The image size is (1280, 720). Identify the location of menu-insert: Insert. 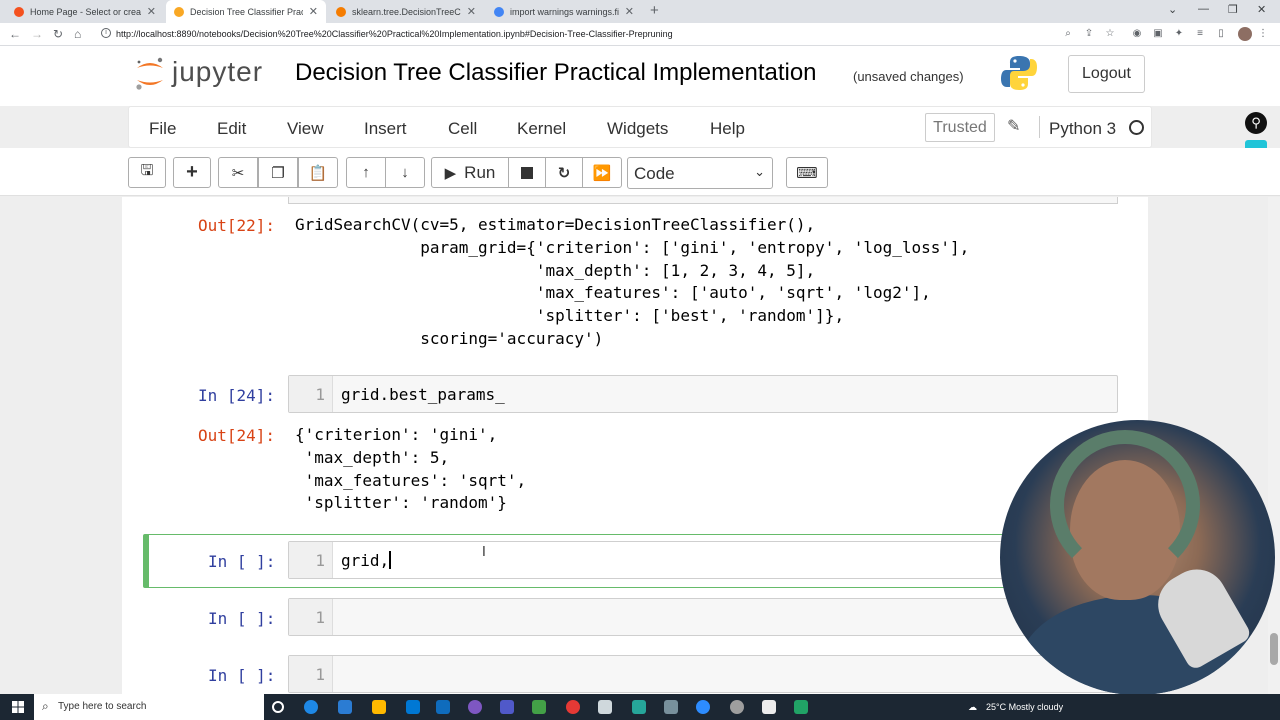
(385, 129).